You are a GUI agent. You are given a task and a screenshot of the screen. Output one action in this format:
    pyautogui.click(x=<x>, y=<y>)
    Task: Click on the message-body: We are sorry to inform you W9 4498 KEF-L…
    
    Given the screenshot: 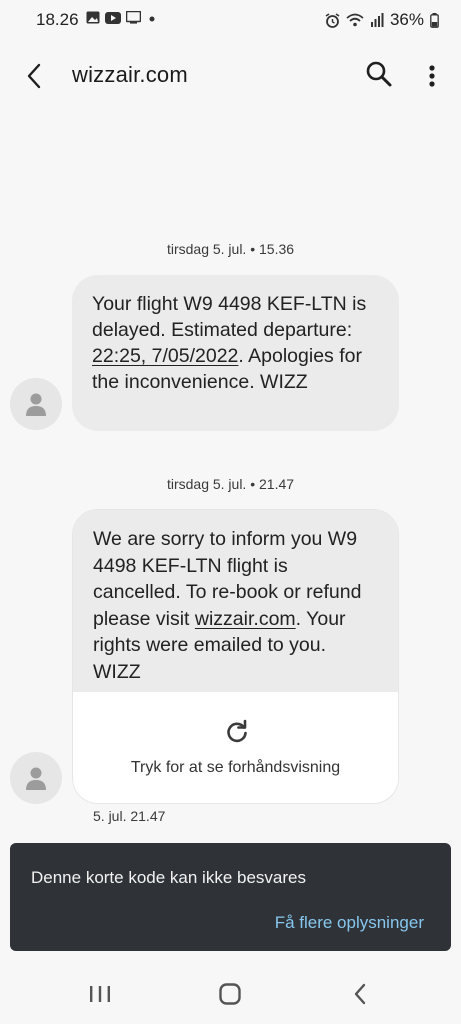 What is the action you would take?
    pyautogui.click(x=235, y=601)
    